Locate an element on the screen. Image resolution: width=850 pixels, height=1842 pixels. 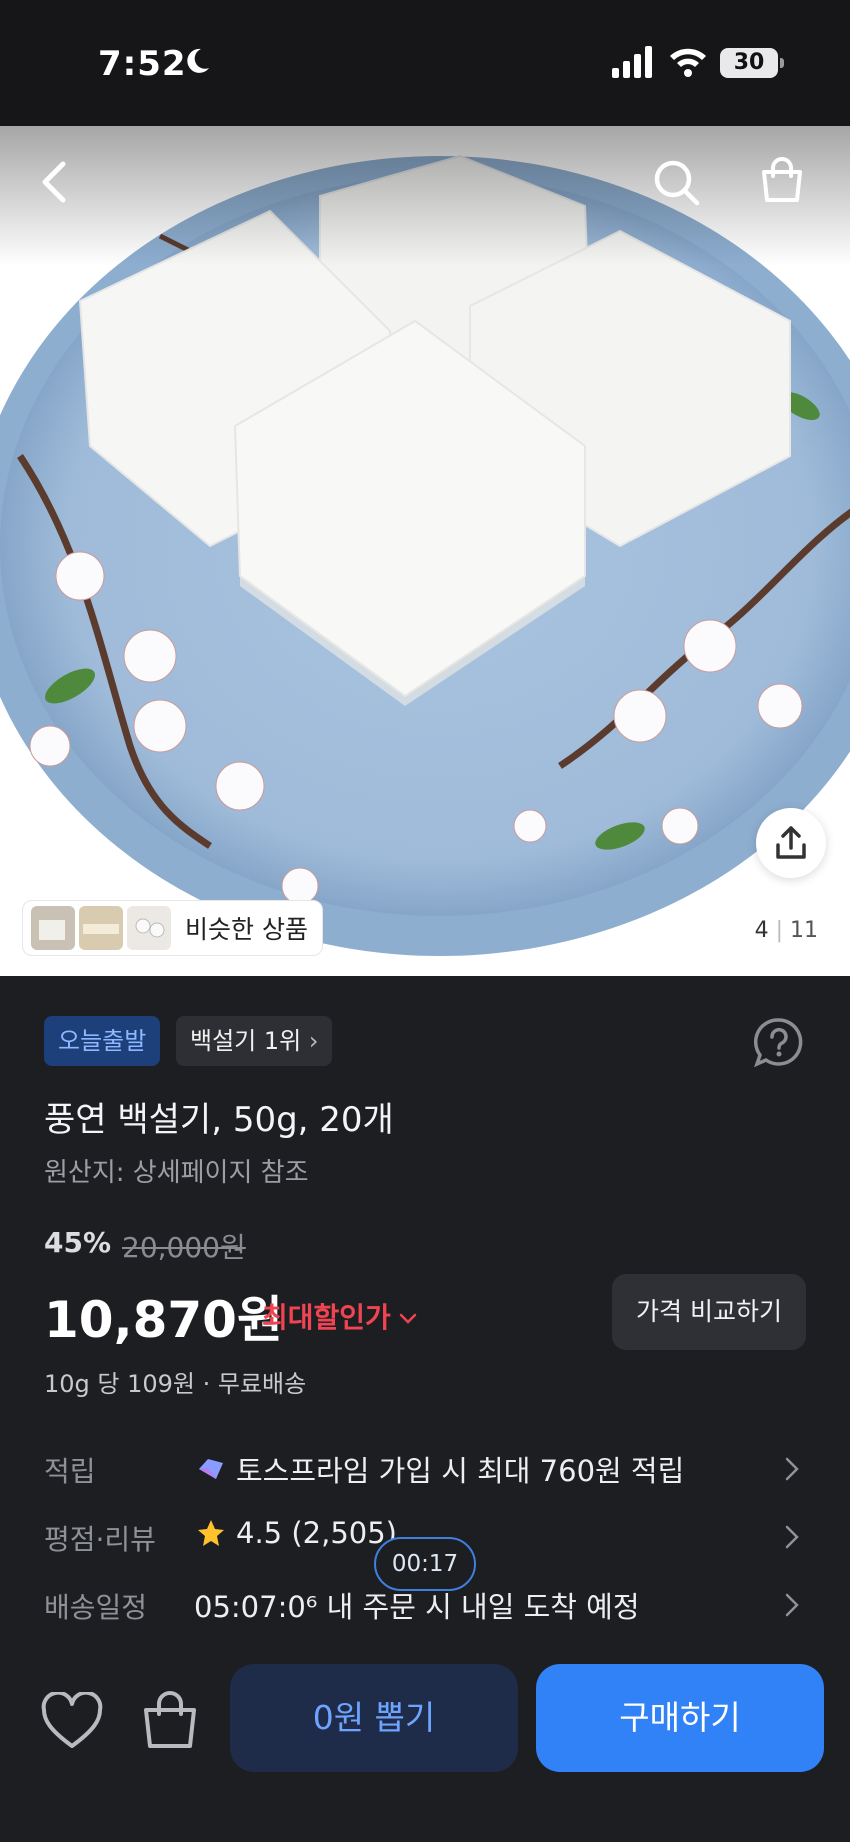
points-row: 적립 토스프라임 가입 시 최대 760원 적립 is located at coordinates (425, 1470).